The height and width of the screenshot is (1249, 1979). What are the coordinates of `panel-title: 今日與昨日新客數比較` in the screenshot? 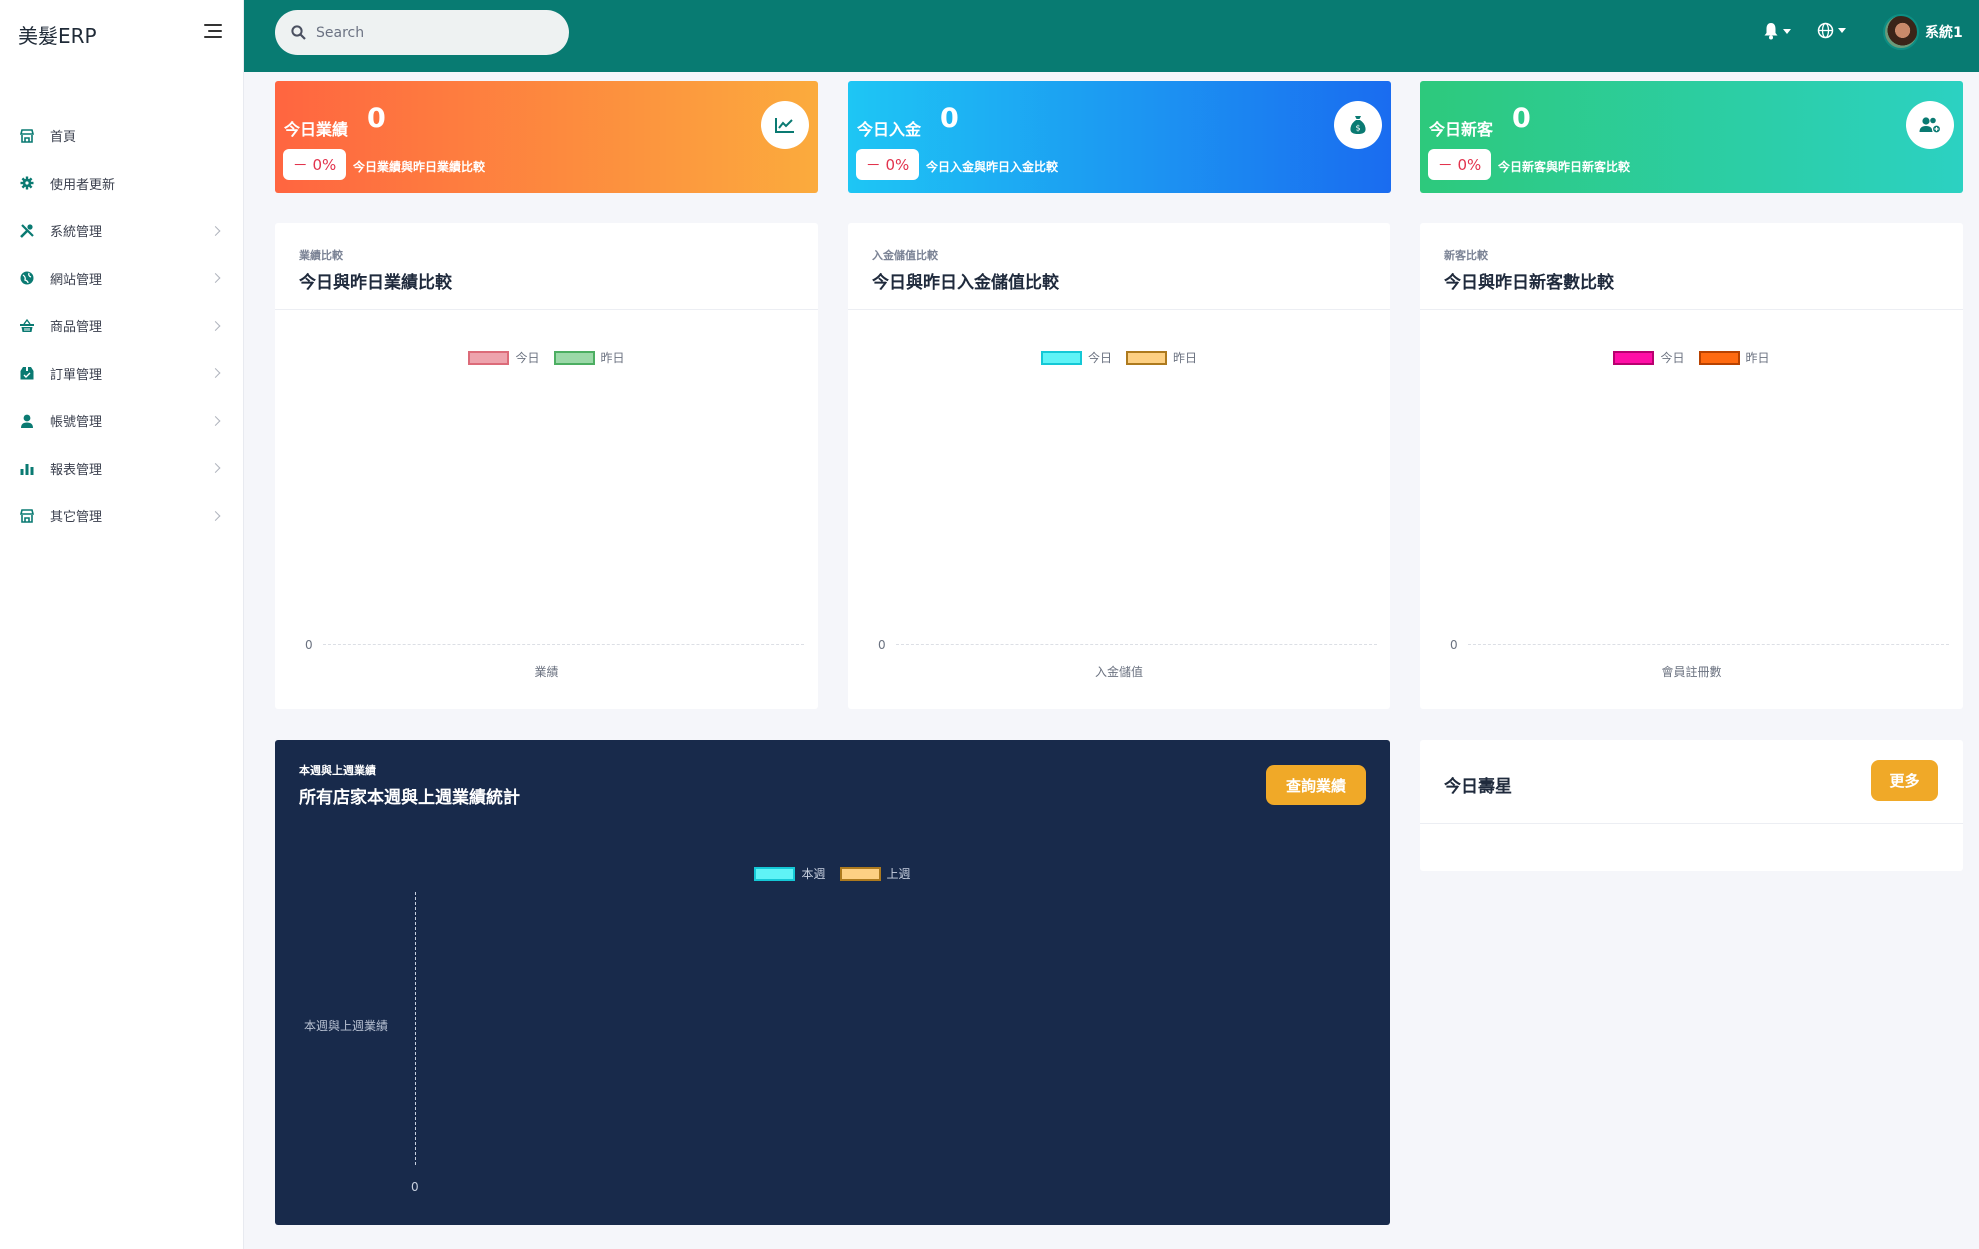 It's located at (1529, 283).